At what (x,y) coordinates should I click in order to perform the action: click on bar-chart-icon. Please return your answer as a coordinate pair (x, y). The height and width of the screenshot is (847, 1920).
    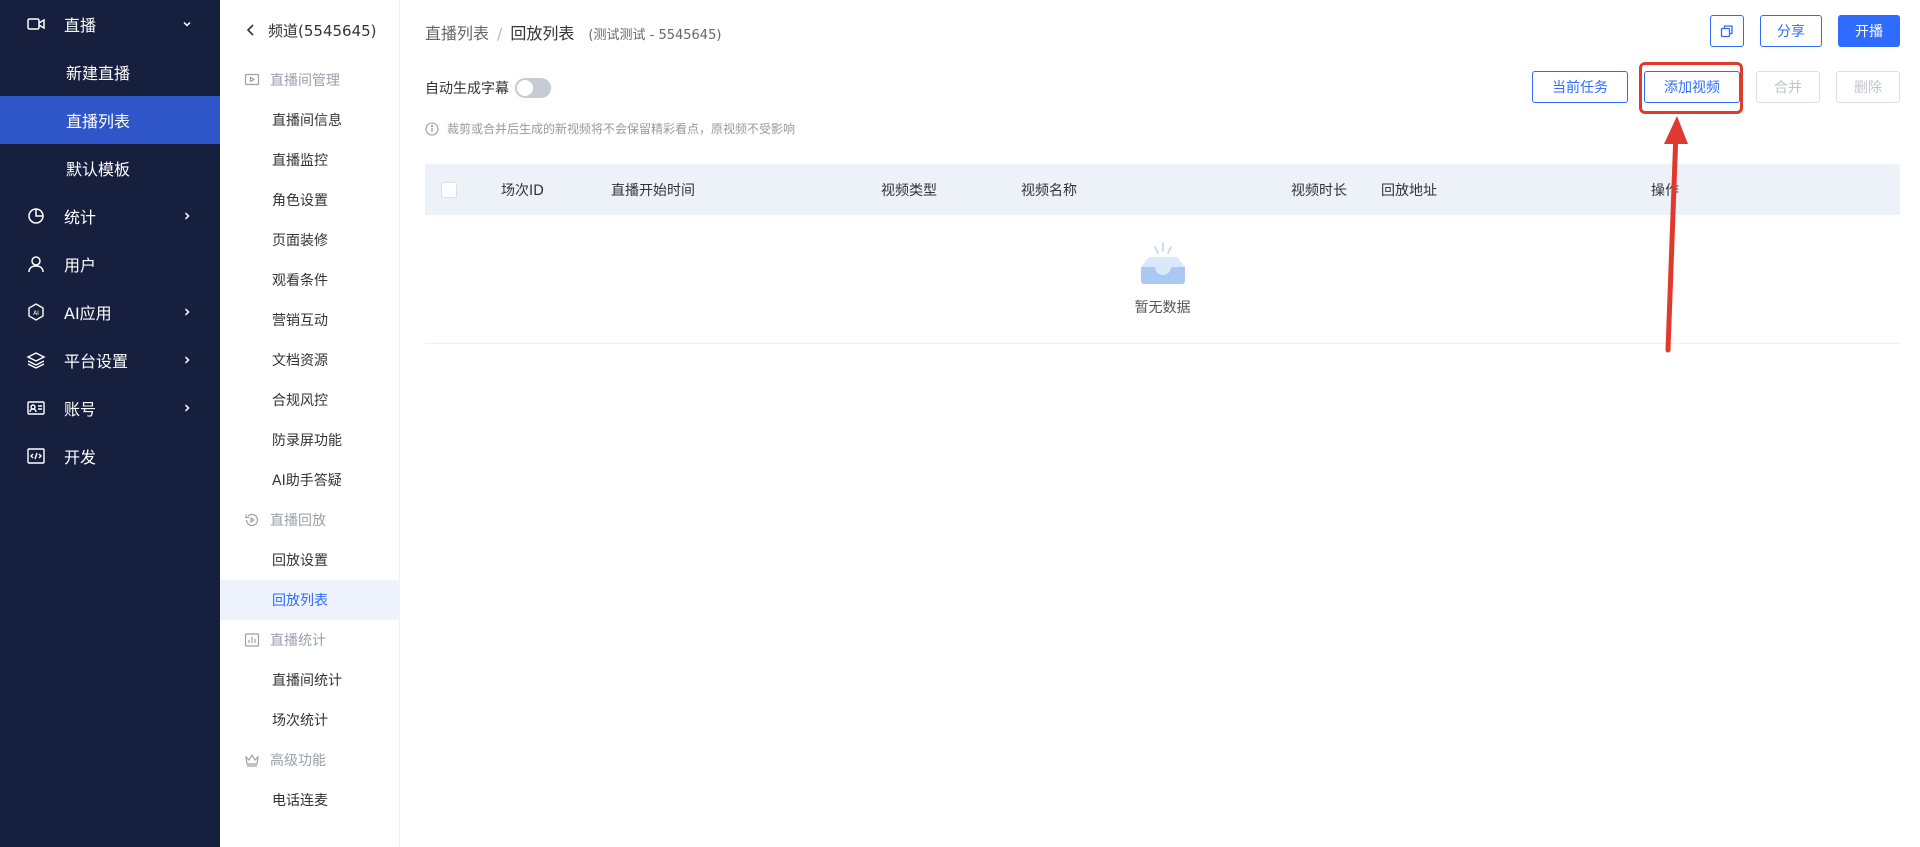
    Looking at the image, I should click on (252, 640).